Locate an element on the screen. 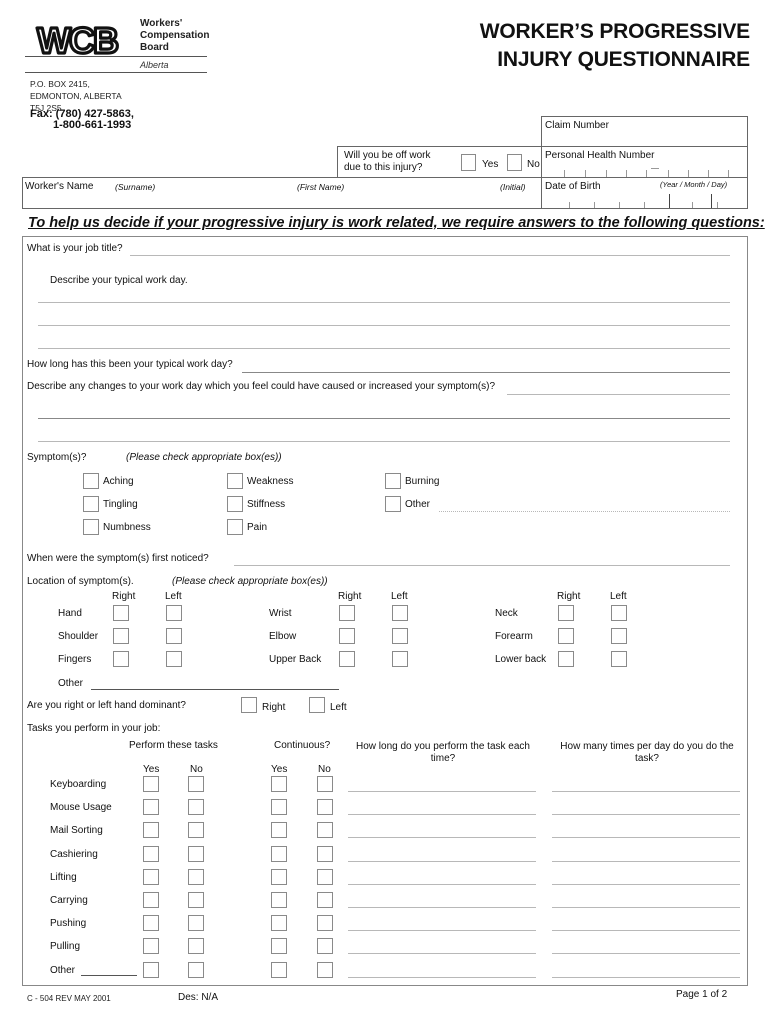 Image resolution: width=770 pixels, height=1024 pixels. symptom-aching-checkbox is located at coordinates (91, 481).